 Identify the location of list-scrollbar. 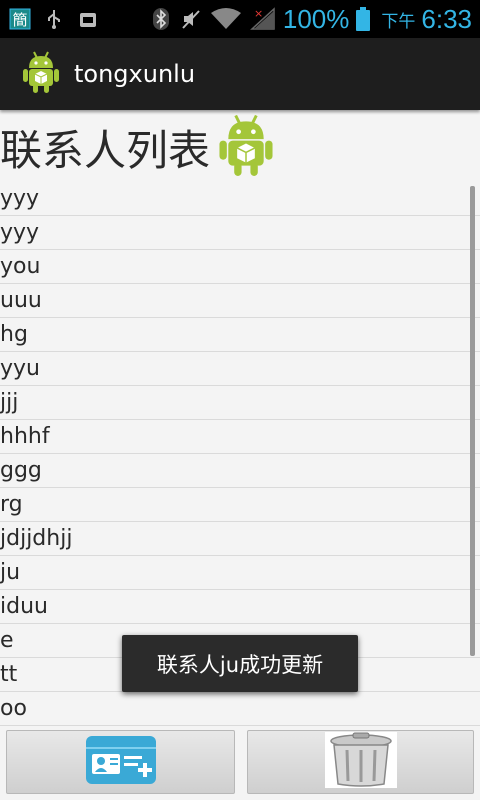
(472, 421).